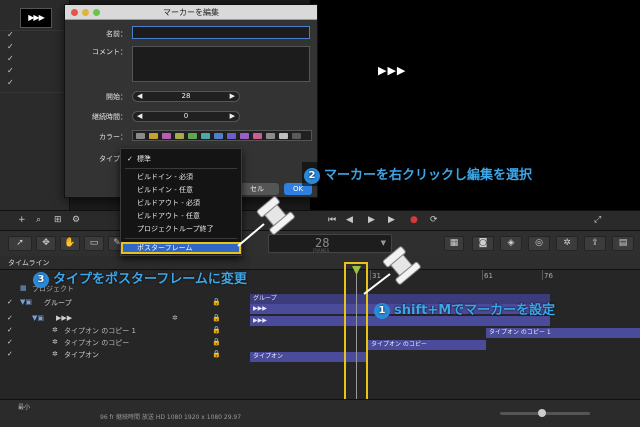 Image resolution: width=640 pixels, height=427 pixels. I want to click on search-icon: ⌕, so click(38, 220).